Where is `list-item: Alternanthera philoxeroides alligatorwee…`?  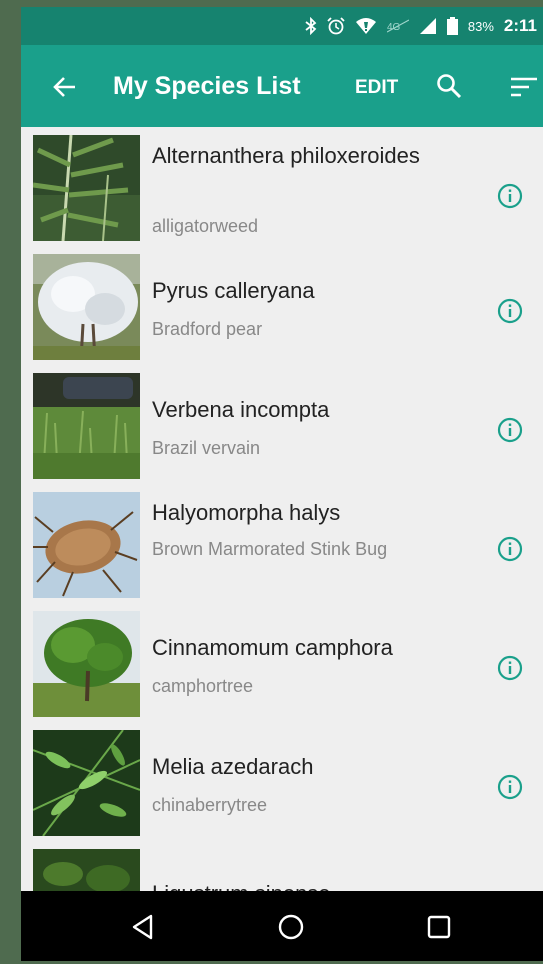
list-item: Alternanthera philoxeroides alligatorwee… is located at coordinates (282, 186).